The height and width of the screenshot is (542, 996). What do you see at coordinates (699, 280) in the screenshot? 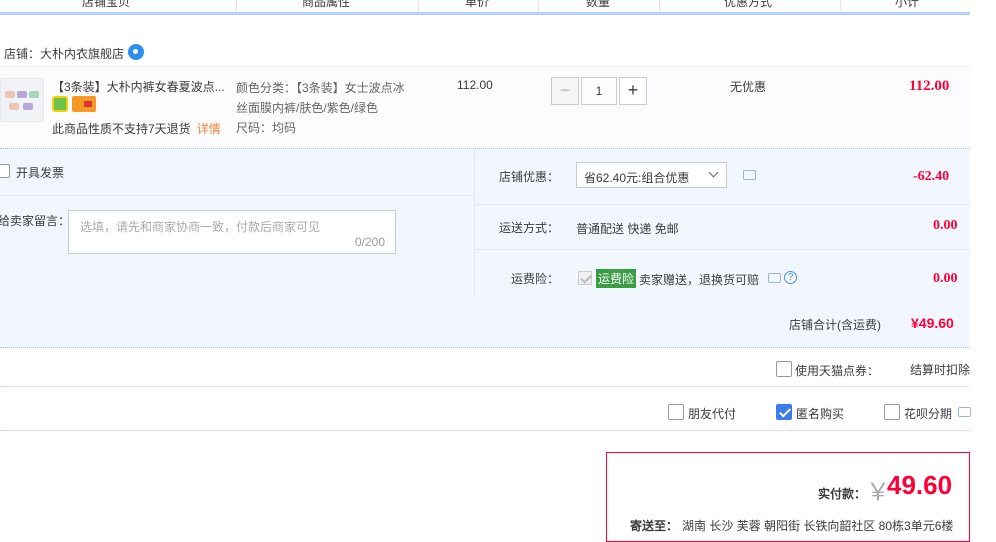
I see `insurance-text: 卖家赠送，退换货可赔` at bounding box center [699, 280].